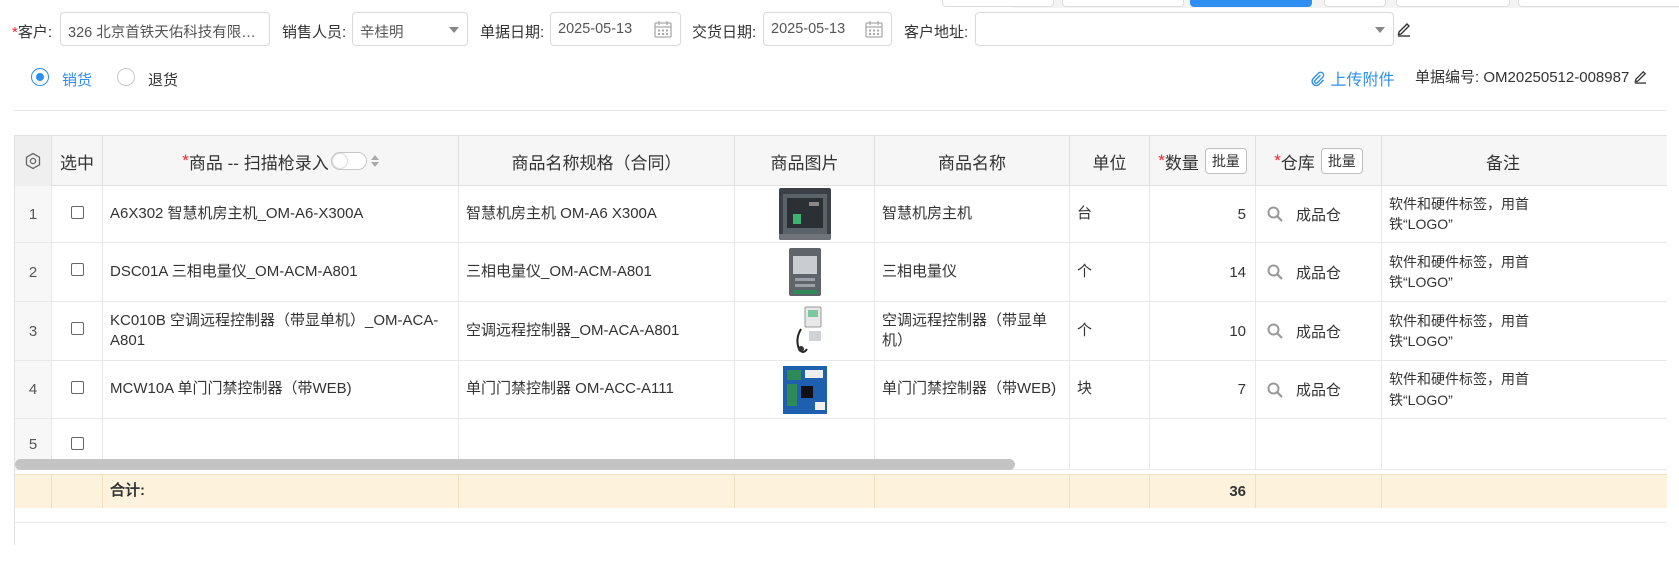 This screenshot has height=562, width=1679. Describe the element at coordinates (281, 214) in the screenshot. I see `product-cell: A6X302 智慧机房主机_OM-A6-X300A` at that location.